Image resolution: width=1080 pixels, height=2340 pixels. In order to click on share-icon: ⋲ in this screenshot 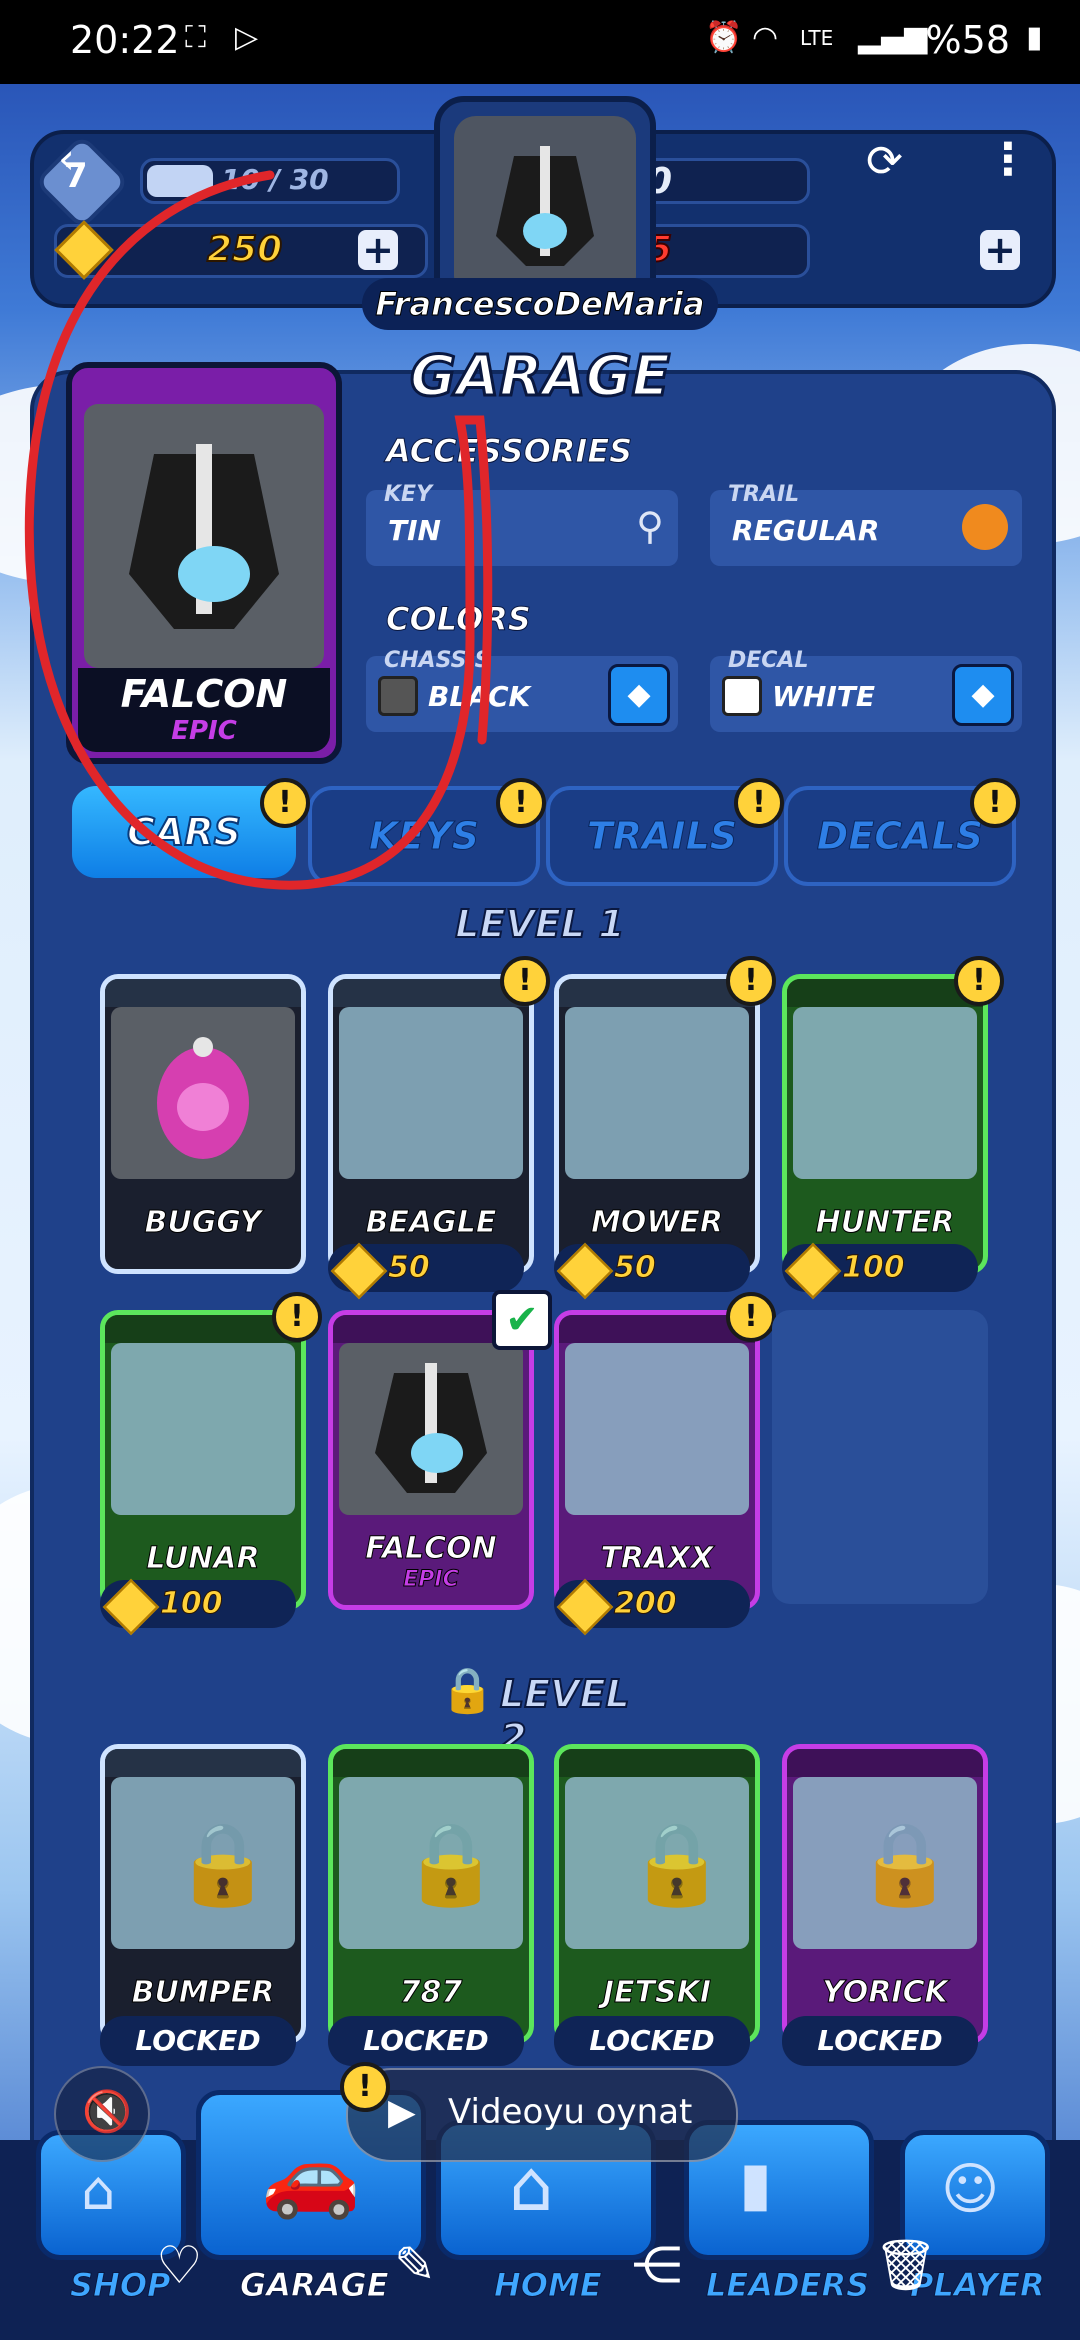, I will do `click(657, 2265)`.